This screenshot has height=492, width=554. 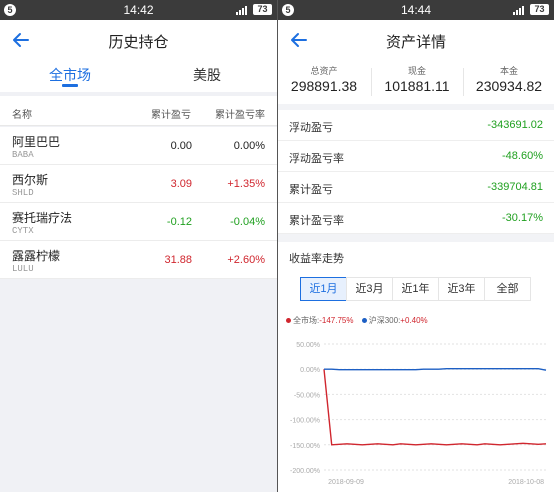 What do you see at coordinates (138, 222) in the screenshot?
I see `table-row: 赛托瑞疗法 CYTX -0.12 -0.04%` at bounding box center [138, 222].